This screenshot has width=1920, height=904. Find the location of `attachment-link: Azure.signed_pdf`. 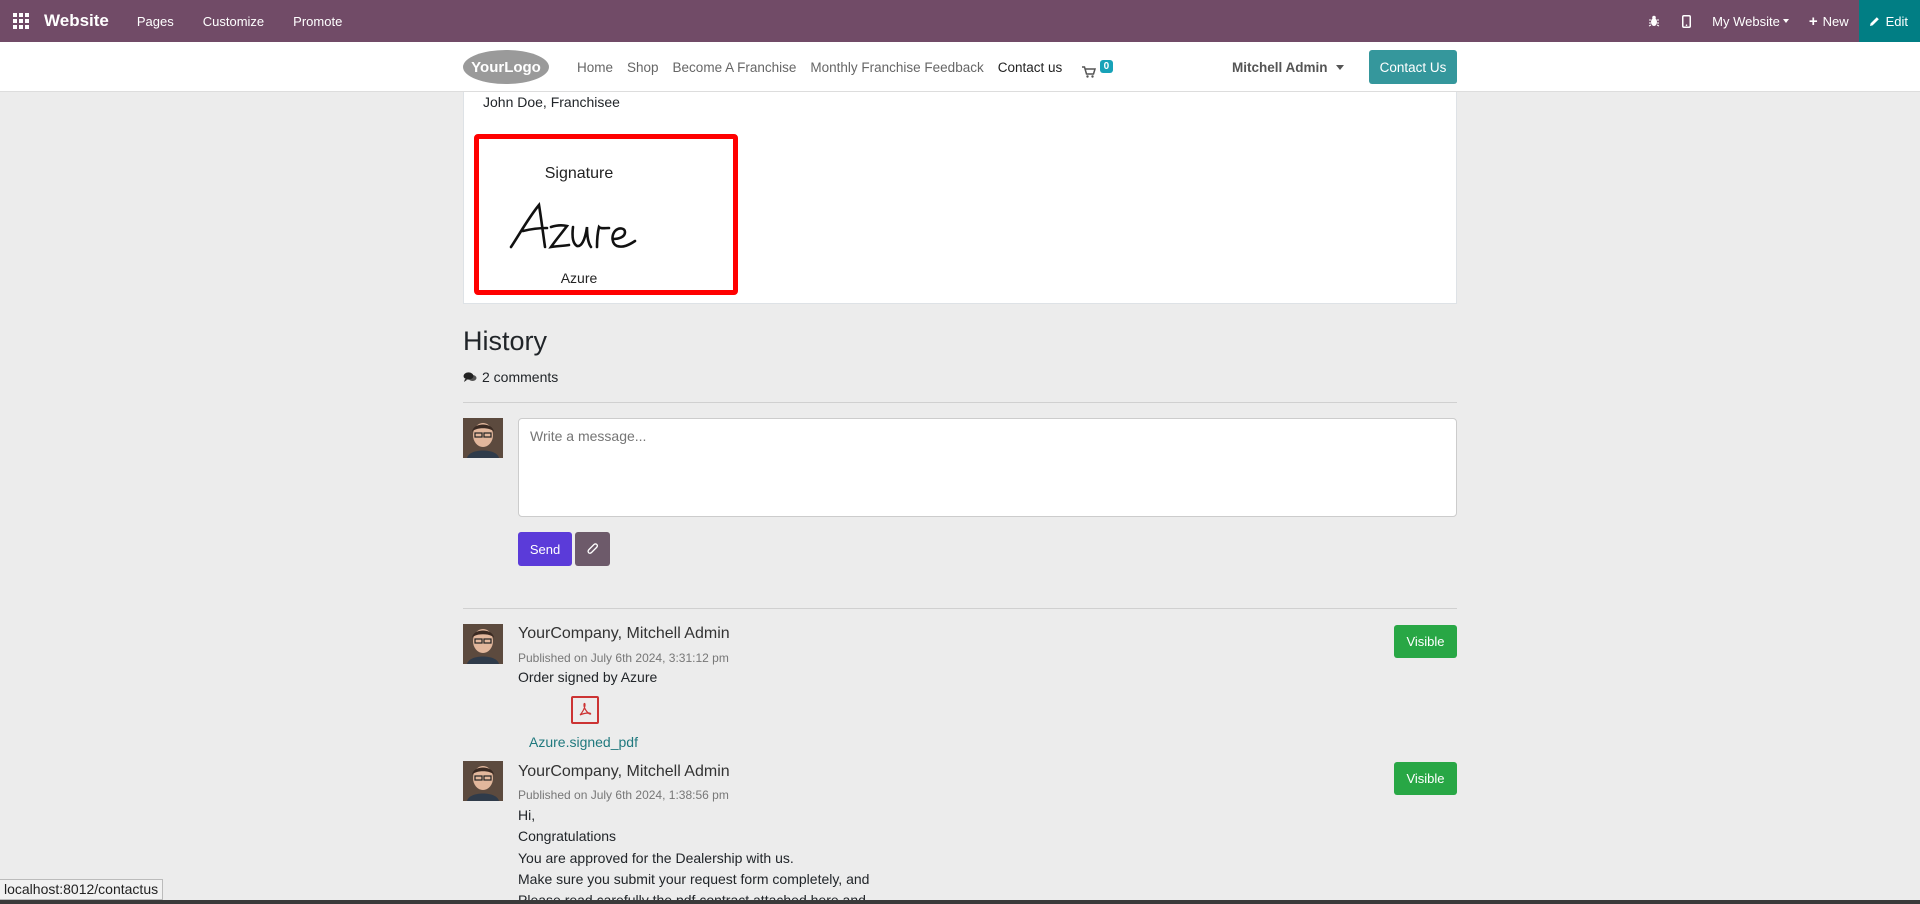

attachment-link: Azure.signed_pdf is located at coordinates (583, 742).